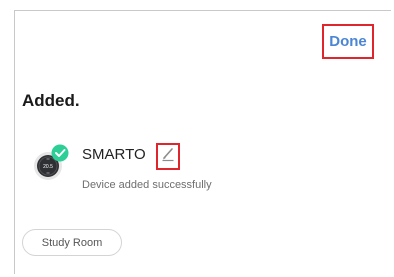 This screenshot has height=277, width=394. I want to click on page-title: Added., so click(51, 100).